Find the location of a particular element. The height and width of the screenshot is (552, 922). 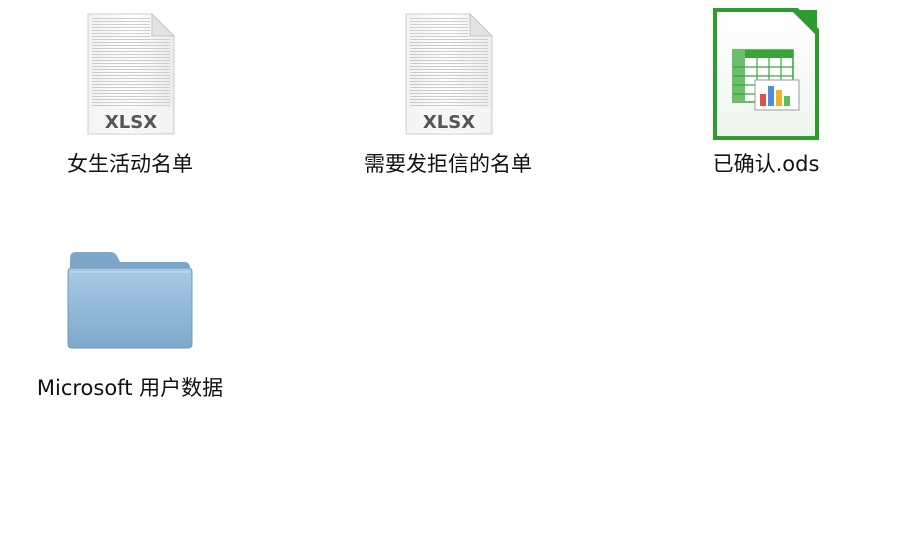

folder-icon is located at coordinates (130, 300).